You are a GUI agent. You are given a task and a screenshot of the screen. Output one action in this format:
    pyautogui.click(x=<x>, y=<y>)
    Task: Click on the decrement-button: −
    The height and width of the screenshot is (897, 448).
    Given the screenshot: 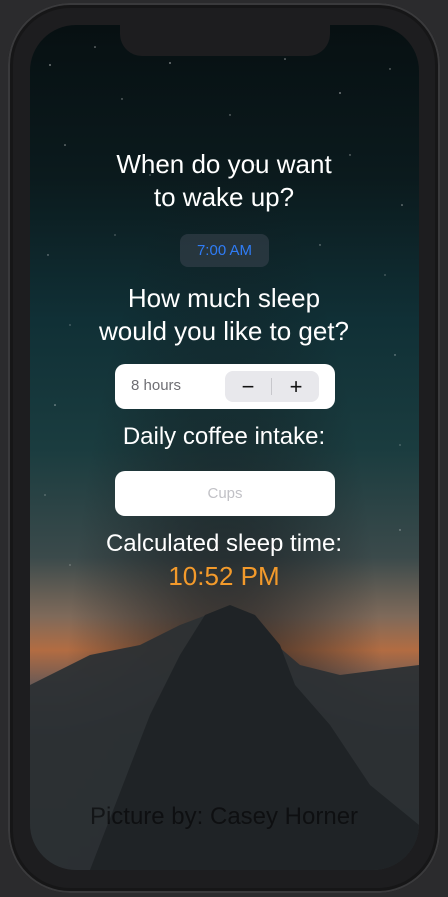 What is the action you would take?
    pyautogui.click(x=248, y=386)
    